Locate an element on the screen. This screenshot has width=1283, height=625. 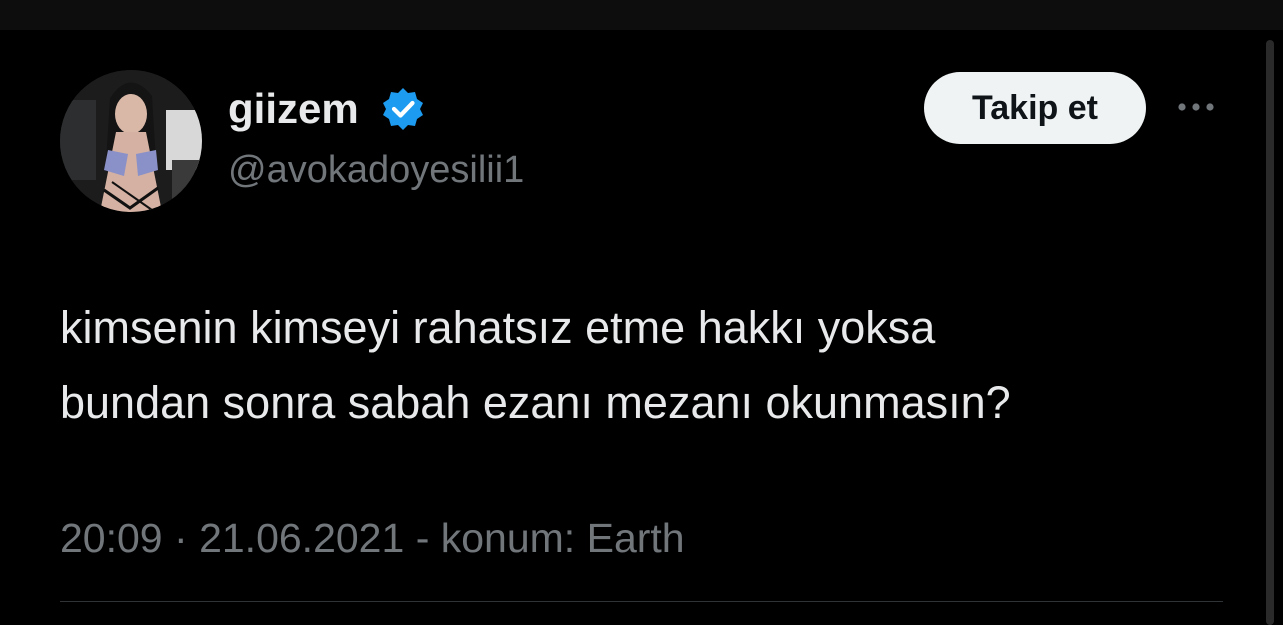
scrollbar is located at coordinates (1270, 332).